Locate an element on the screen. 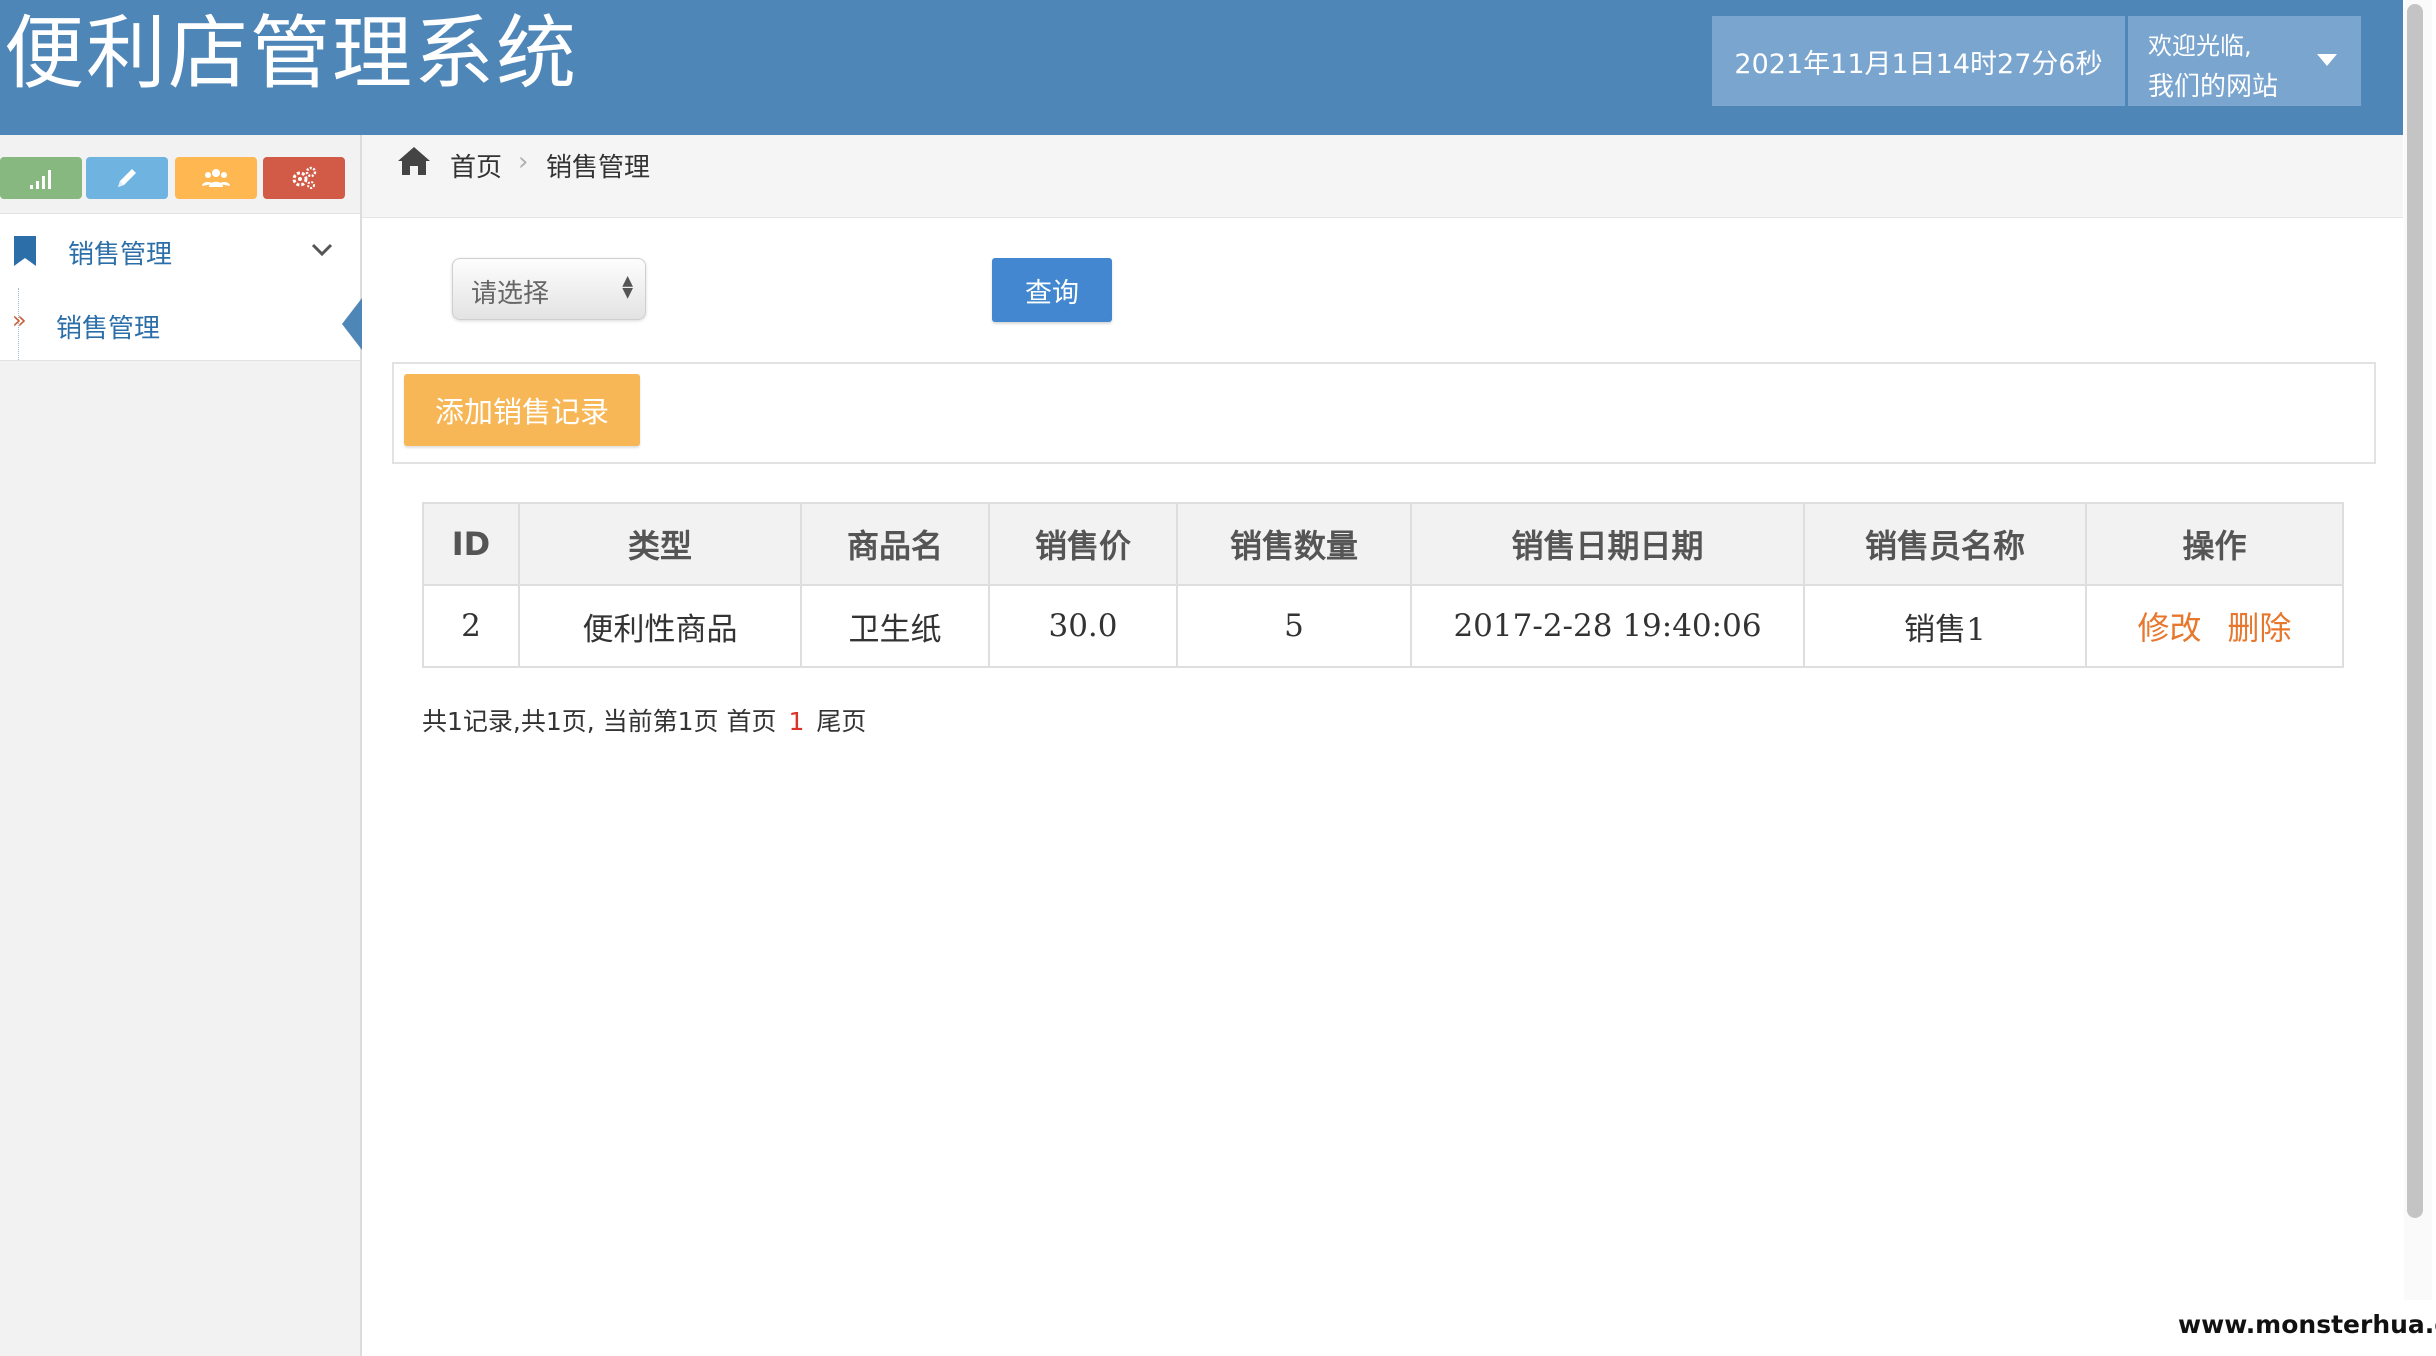 The image size is (2436, 1356). watermark: www.monsterhua.com is located at coordinates (2307, 1324).